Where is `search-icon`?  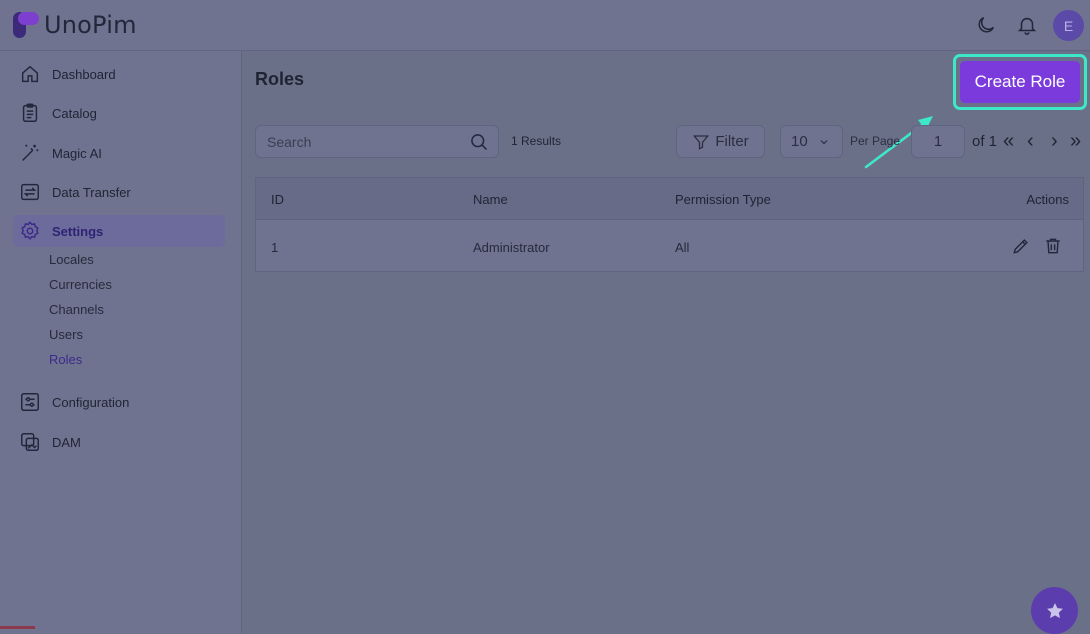
search-icon is located at coordinates (479, 142).